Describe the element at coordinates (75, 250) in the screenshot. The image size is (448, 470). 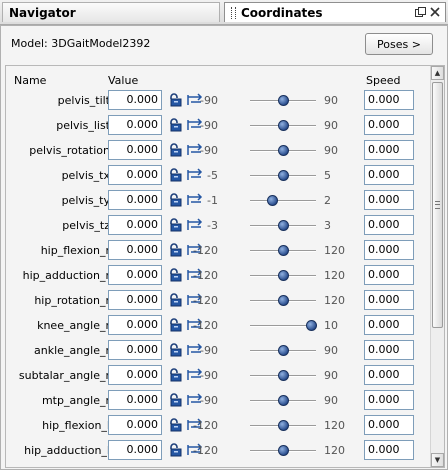
I see `coordinate-name: hip_flexion_r` at that location.